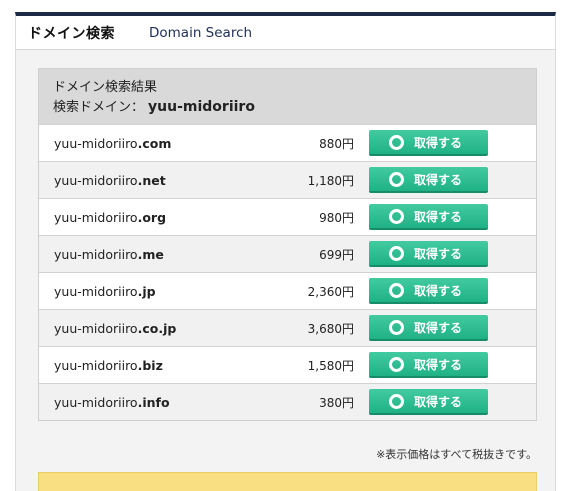  What do you see at coordinates (105, 87) in the screenshot?
I see `result-heading: ドメイン検索結果` at bounding box center [105, 87].